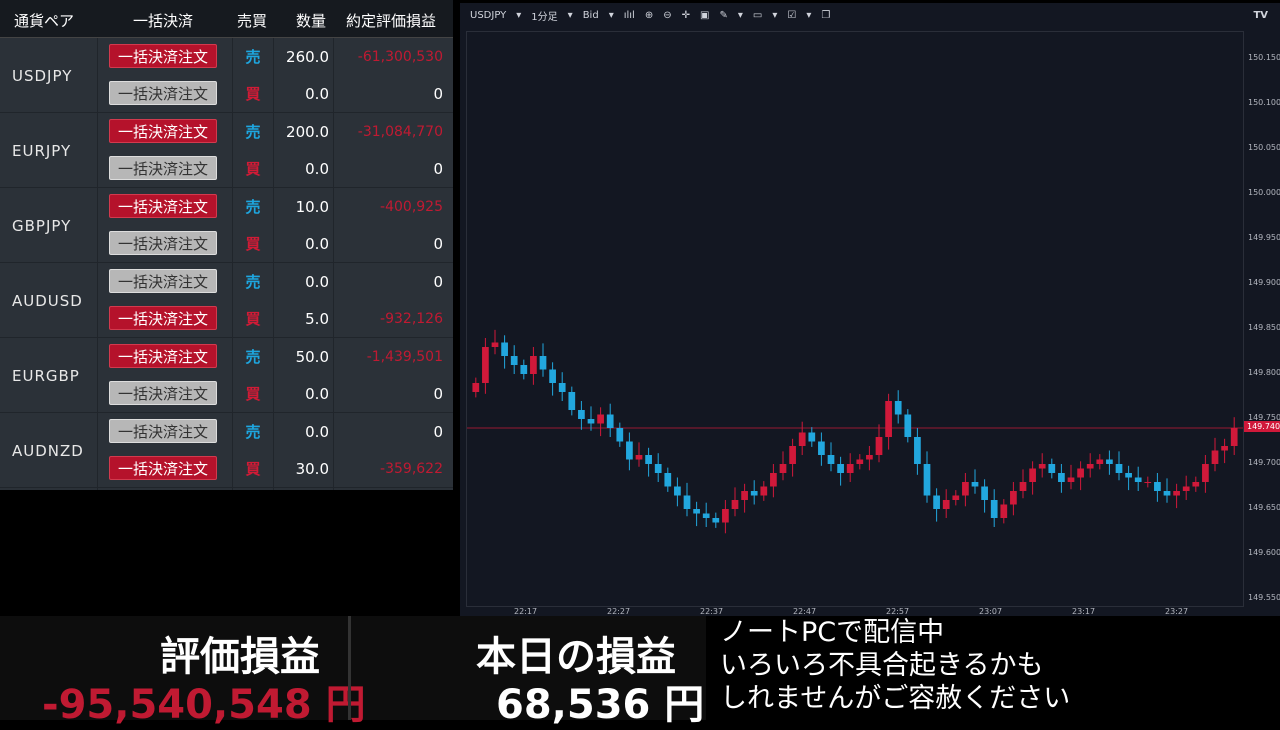  Describe the element at coordinates (518, 15) in the screenshot. I see `symbol-caret-icon: ▾` at that location.